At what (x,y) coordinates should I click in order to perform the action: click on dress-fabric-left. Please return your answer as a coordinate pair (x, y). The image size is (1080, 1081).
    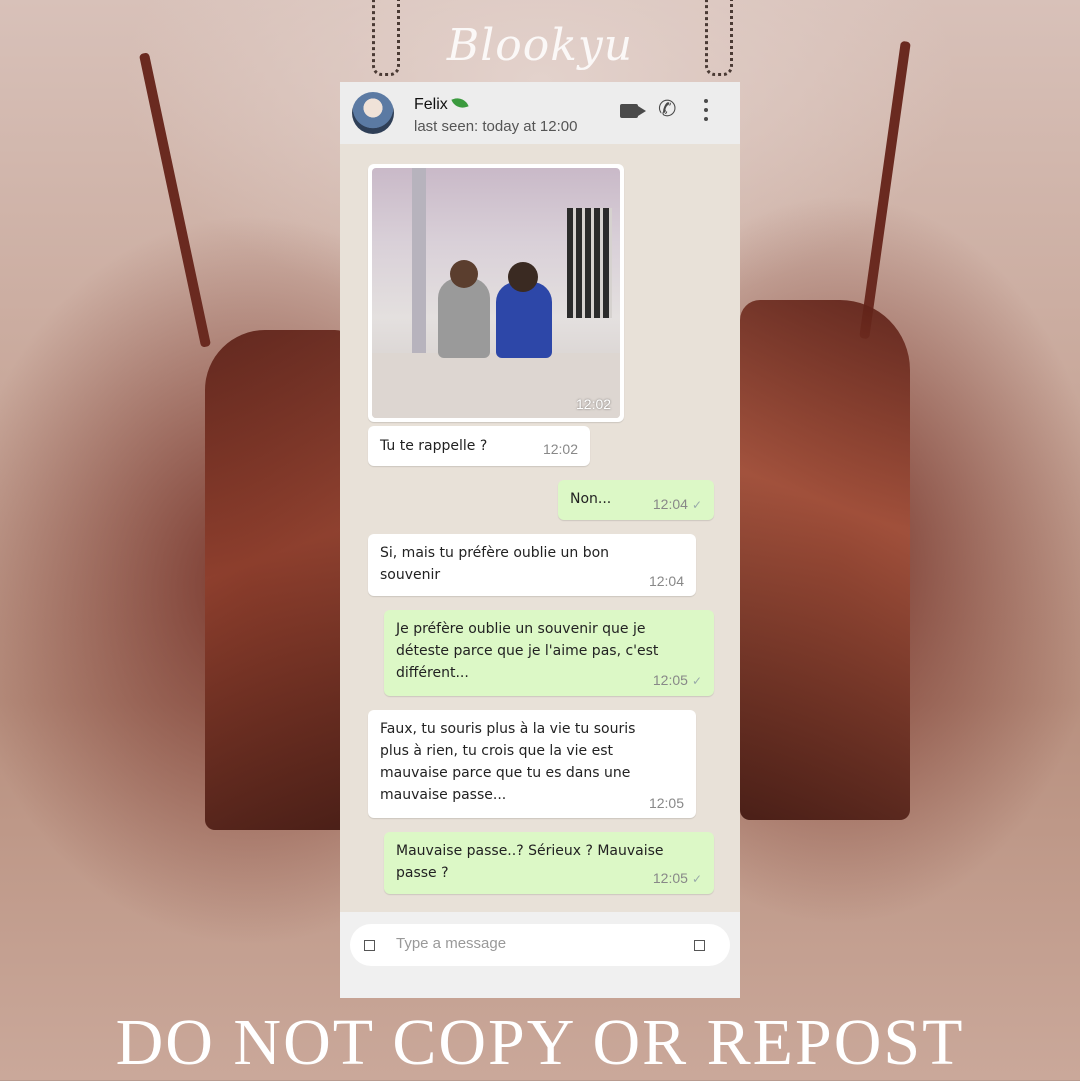
    Looking at the image, I should click on (280, 580).